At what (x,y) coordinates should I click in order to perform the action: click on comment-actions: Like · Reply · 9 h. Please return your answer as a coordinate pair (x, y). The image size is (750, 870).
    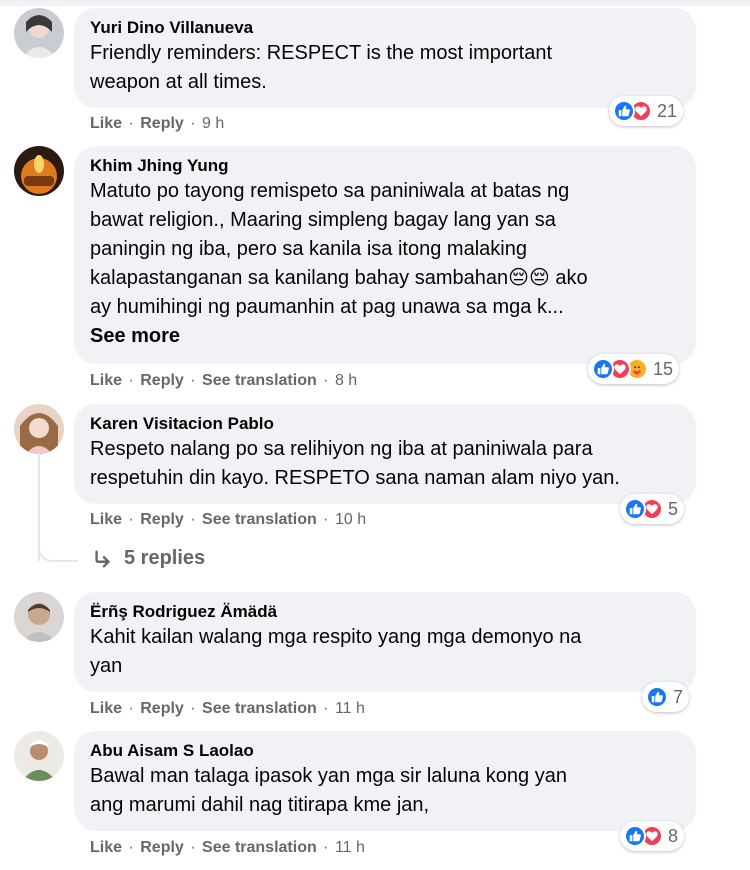
    Looking at the image, I should click on (157, 123).